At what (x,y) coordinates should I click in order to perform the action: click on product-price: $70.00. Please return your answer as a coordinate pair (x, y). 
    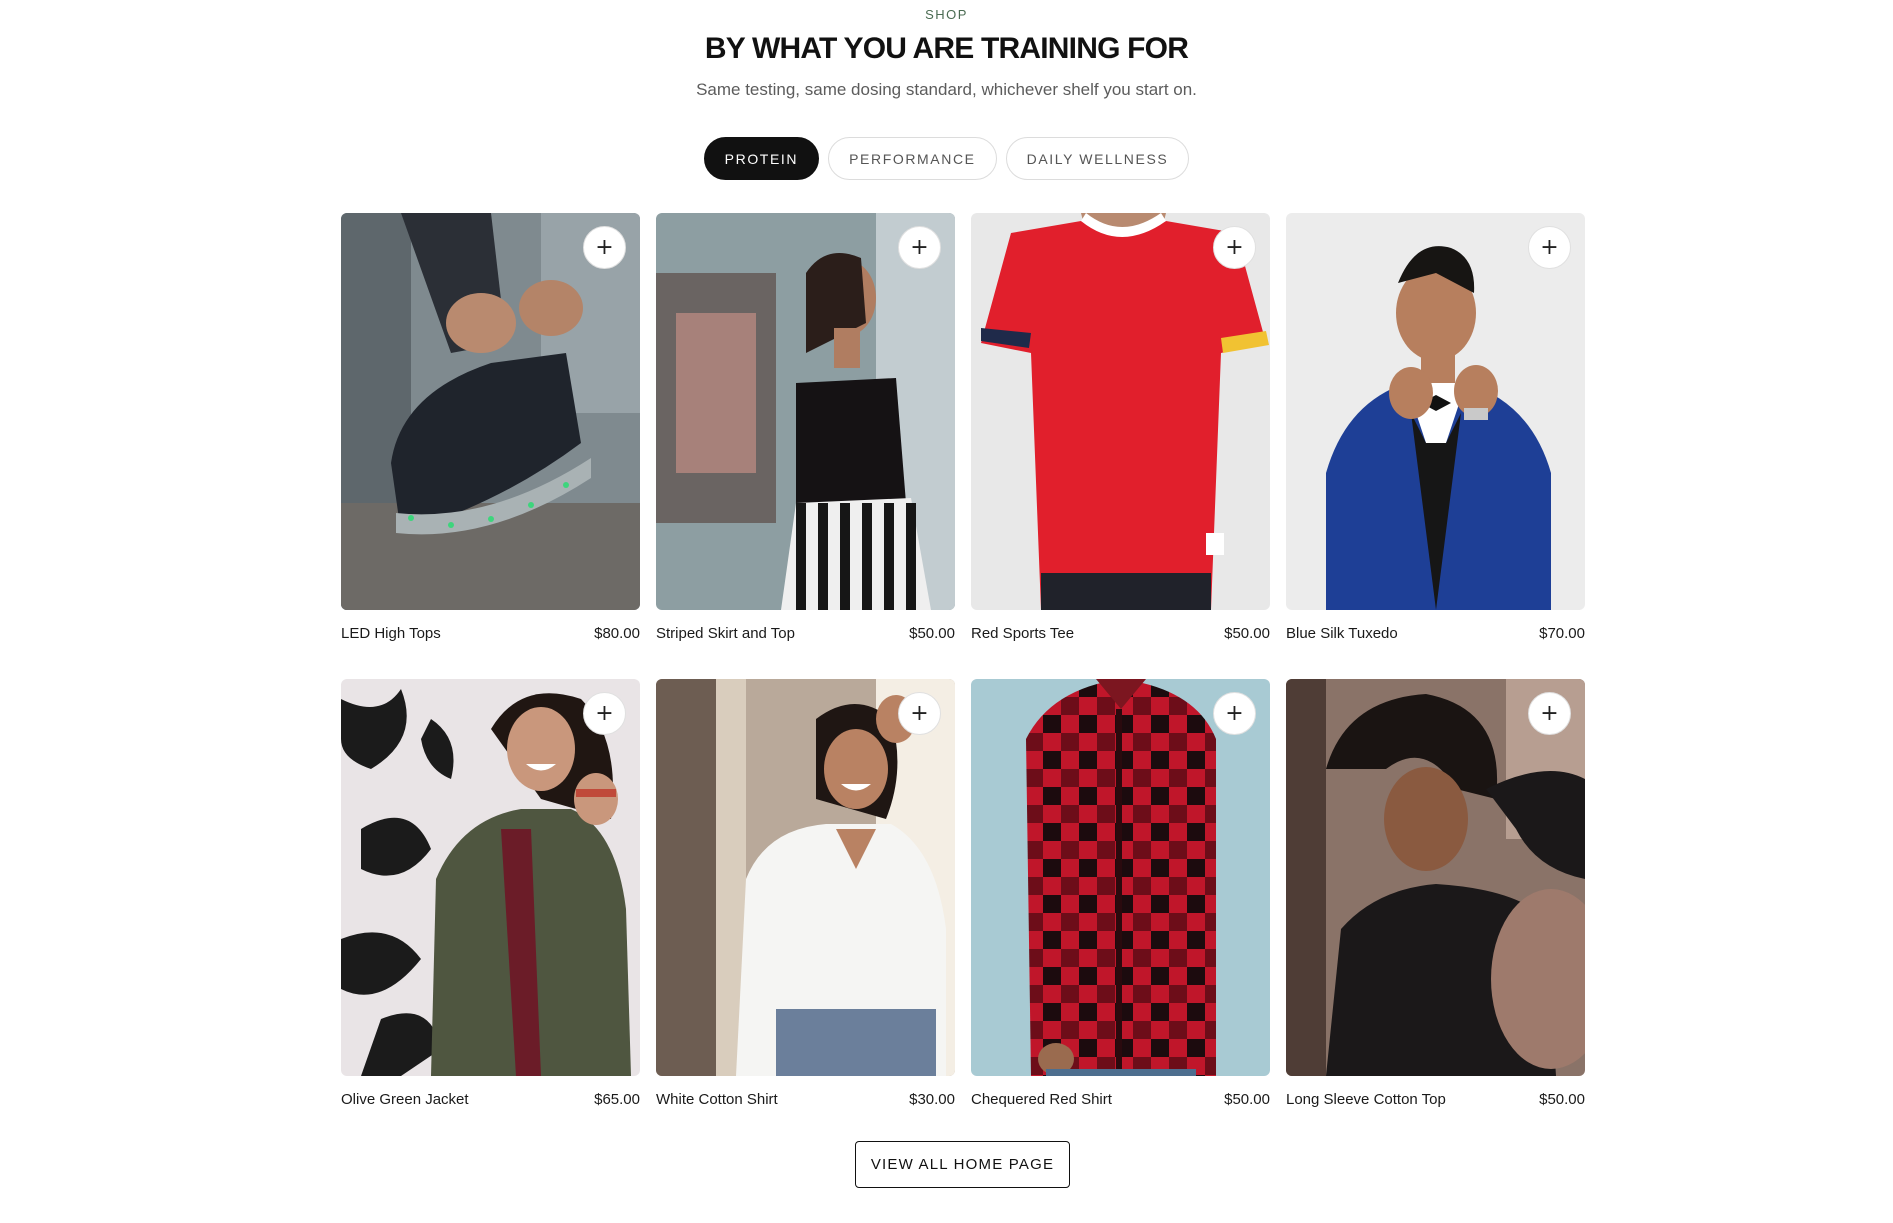
    Looking at the image, I should click on (1562, 633).